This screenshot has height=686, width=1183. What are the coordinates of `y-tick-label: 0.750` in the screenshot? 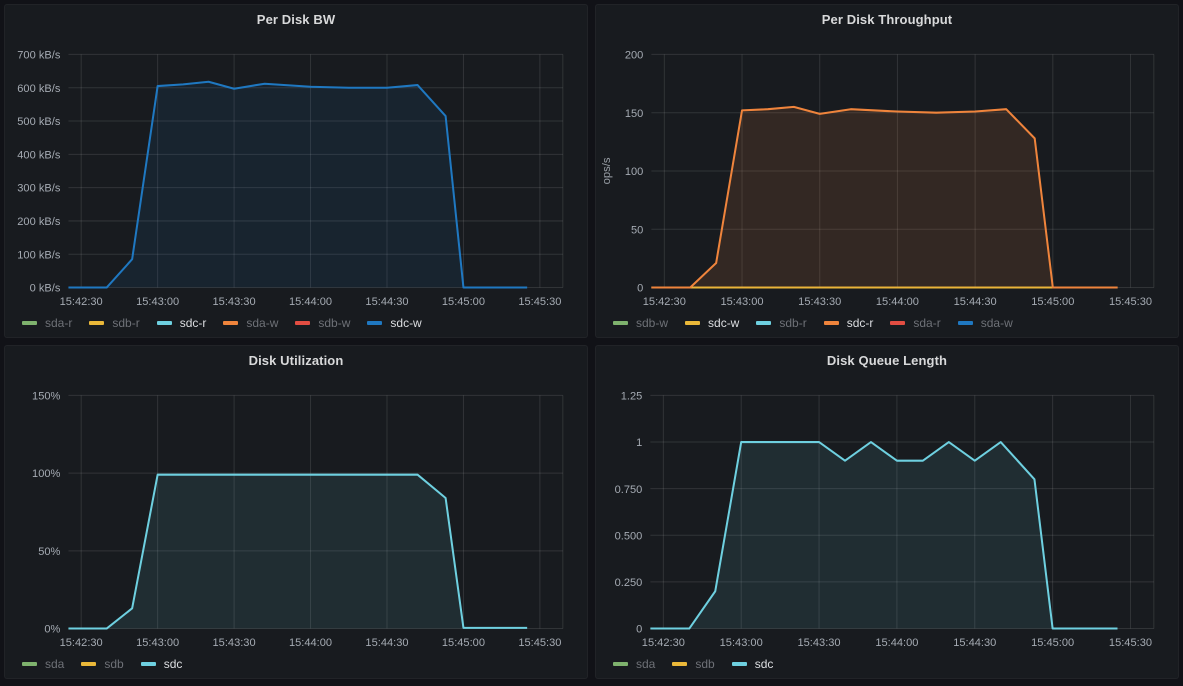 It's located at (629, 490).